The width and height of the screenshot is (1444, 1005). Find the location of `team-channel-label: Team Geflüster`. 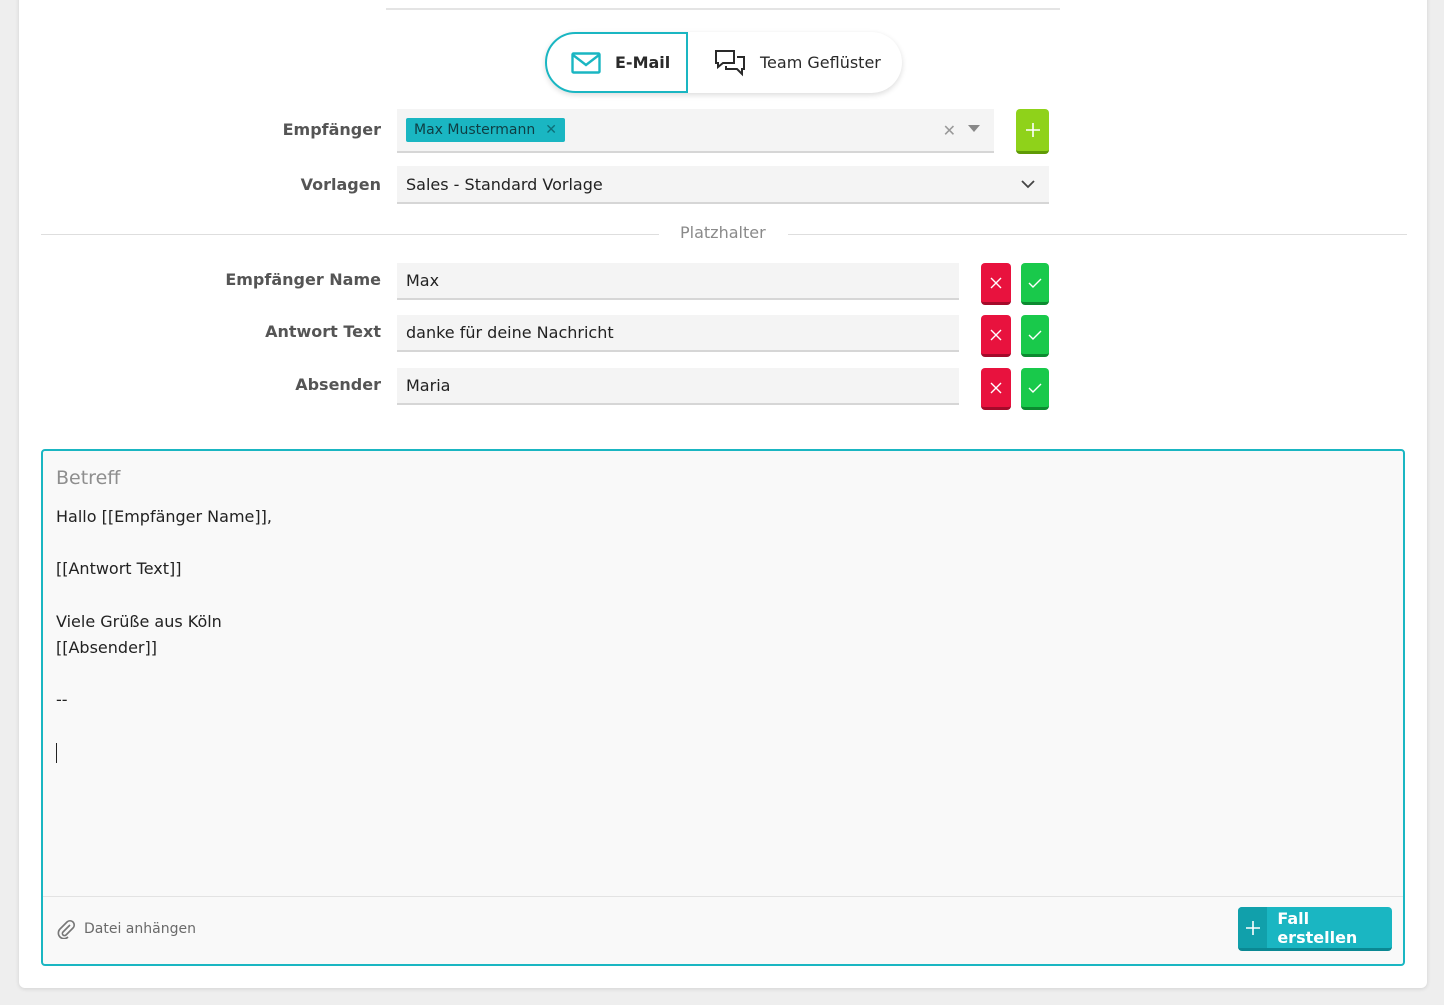

team-channel-label: Team Geflüster is located at coordinates (820, 62).